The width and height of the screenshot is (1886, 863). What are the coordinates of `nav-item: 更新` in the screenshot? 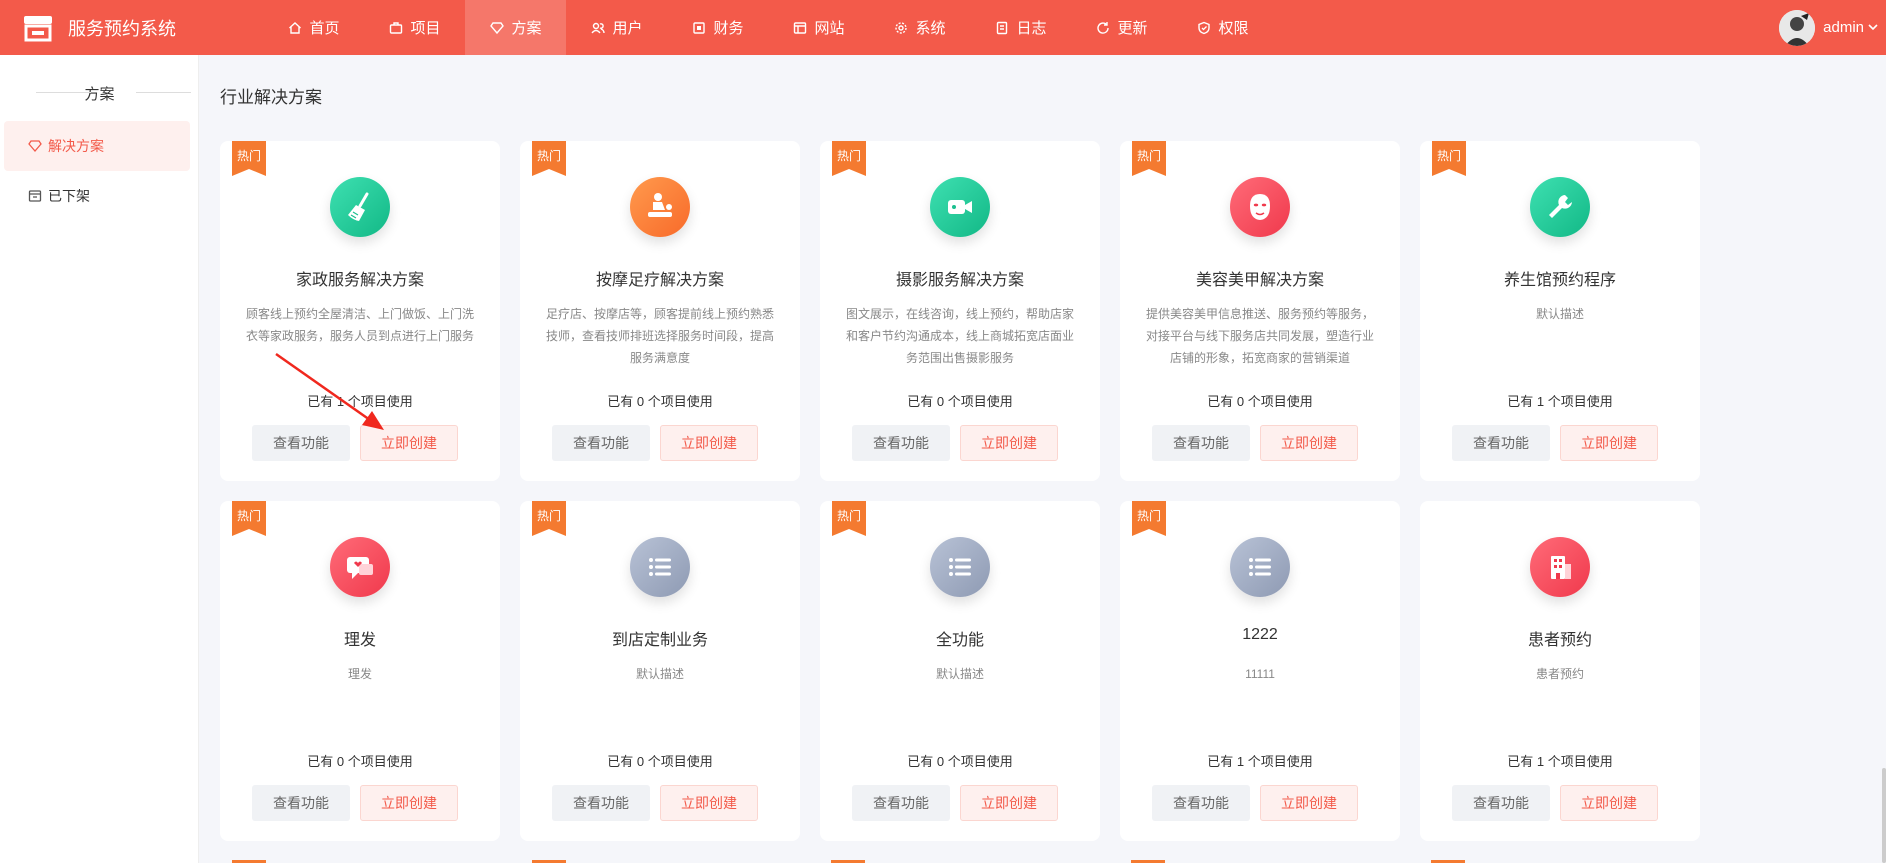 It's located at (1121, 27).